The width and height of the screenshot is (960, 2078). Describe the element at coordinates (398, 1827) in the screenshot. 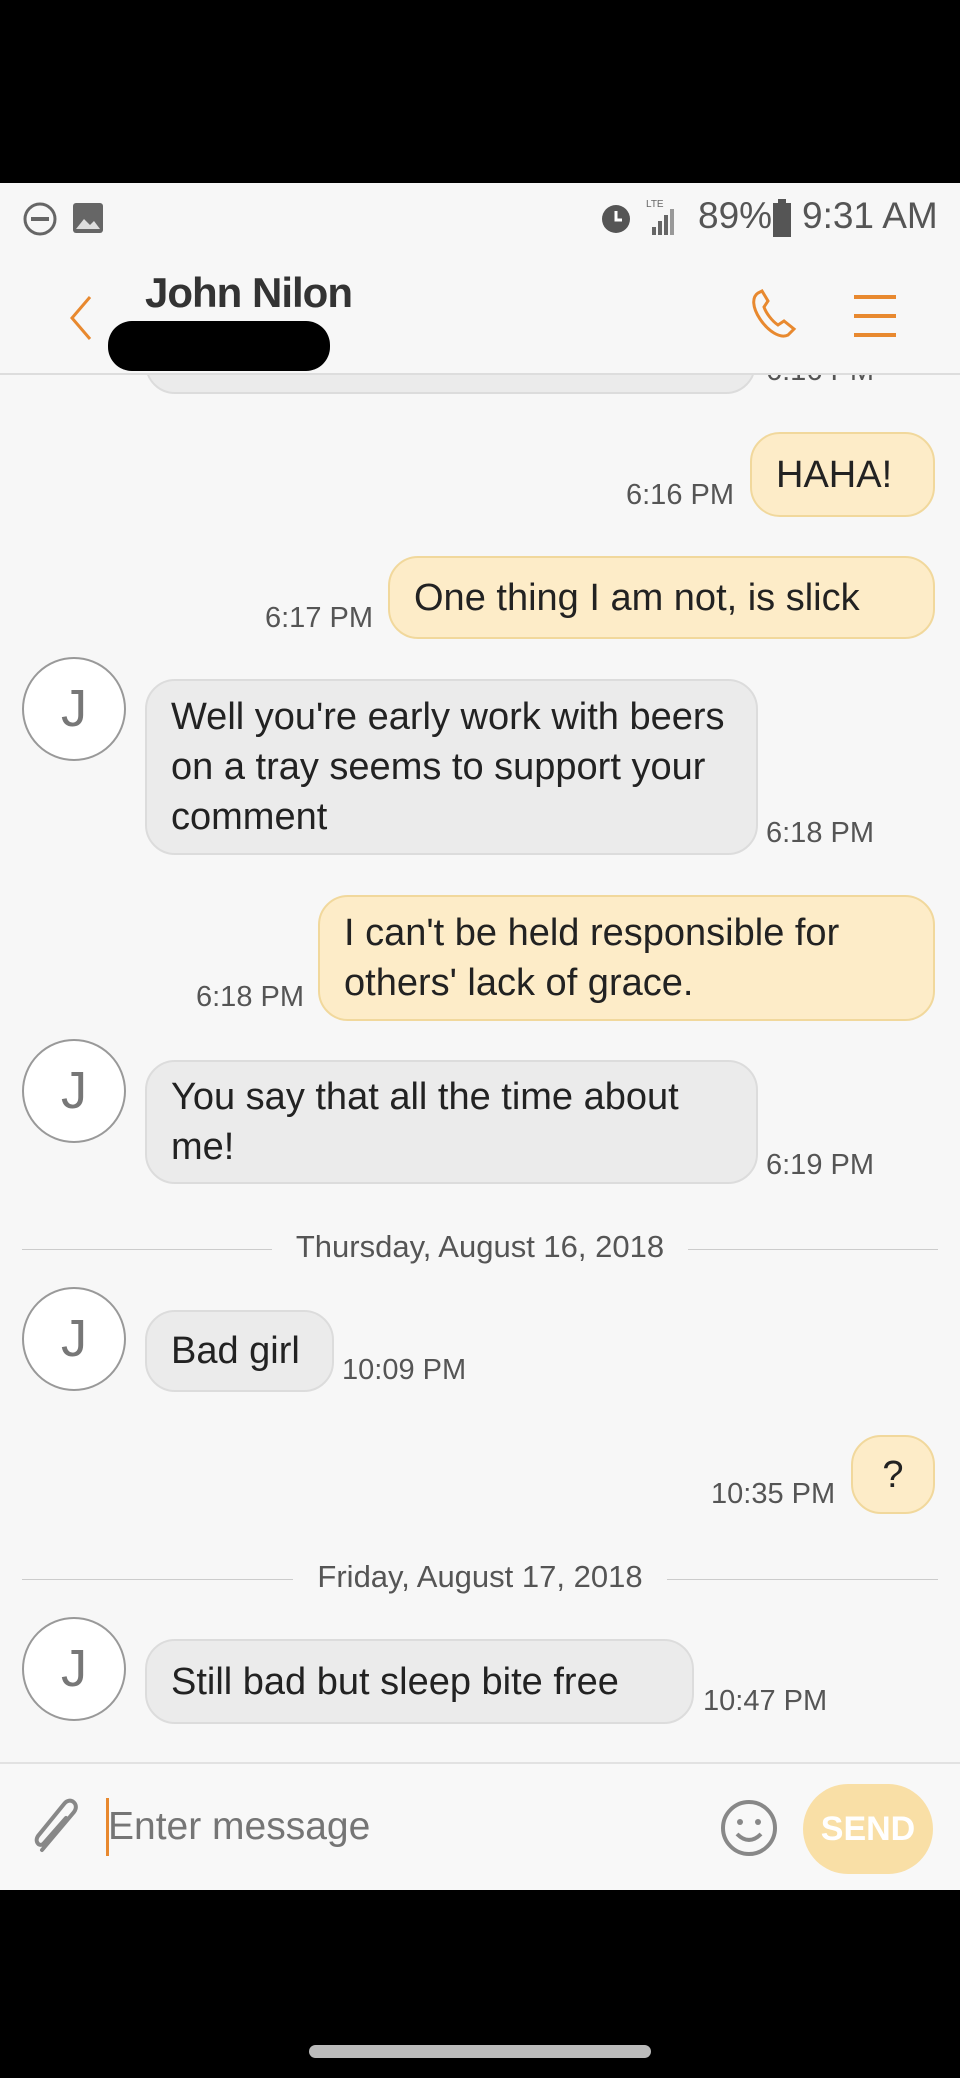

I see `message-input` at that location.